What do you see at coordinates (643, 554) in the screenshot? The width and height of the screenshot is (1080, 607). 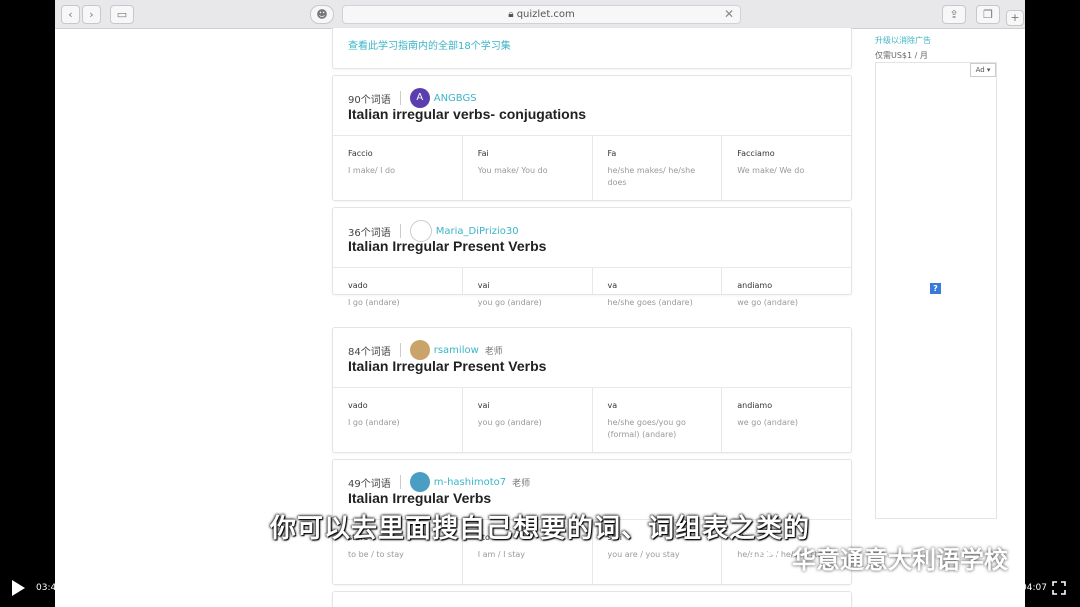 I see `term-definition: you are / you stay` at bounding box center [643, 554].